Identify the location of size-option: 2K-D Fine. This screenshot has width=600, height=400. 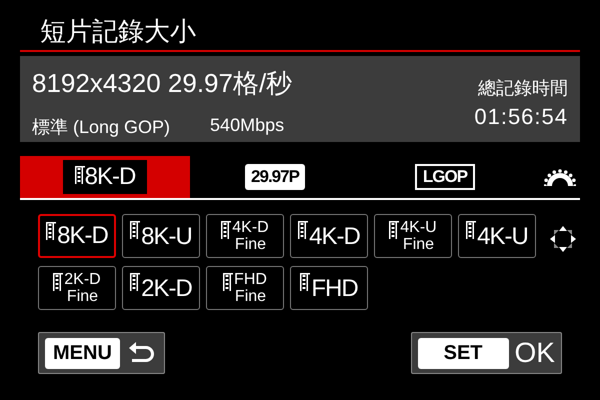
(77, 288).